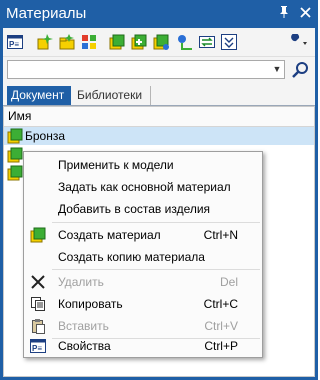  Describe the element at coordinates (221, 346) in the screenshot. I see `menu-item-shortcut: Ctrl+P` at that location.